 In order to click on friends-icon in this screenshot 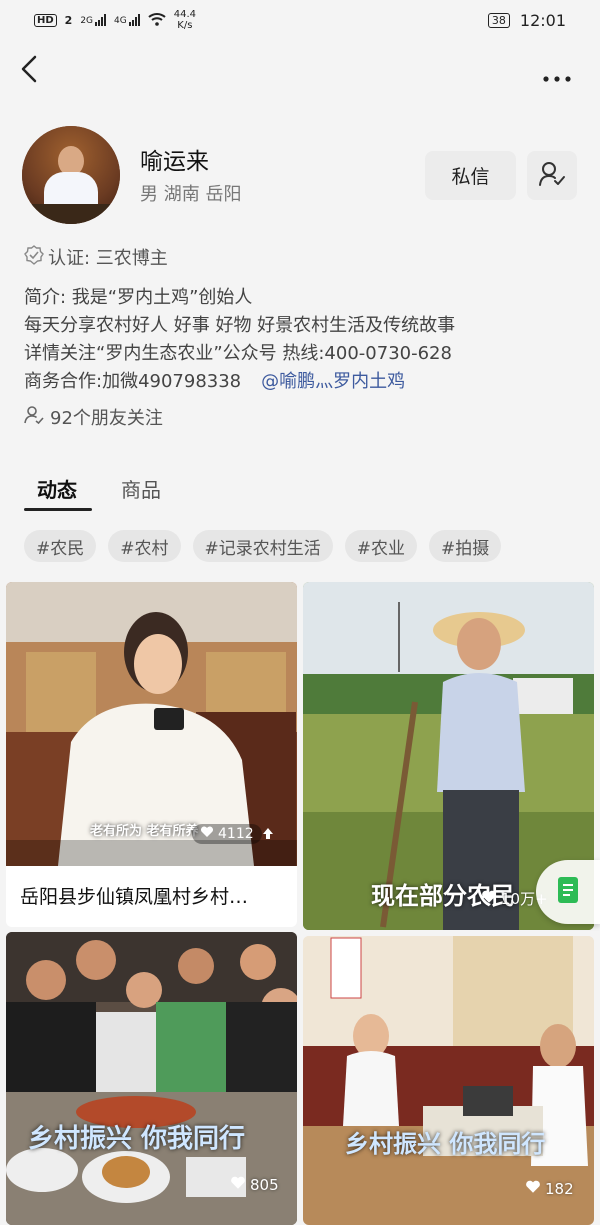, I will do `click(34, 417)`.